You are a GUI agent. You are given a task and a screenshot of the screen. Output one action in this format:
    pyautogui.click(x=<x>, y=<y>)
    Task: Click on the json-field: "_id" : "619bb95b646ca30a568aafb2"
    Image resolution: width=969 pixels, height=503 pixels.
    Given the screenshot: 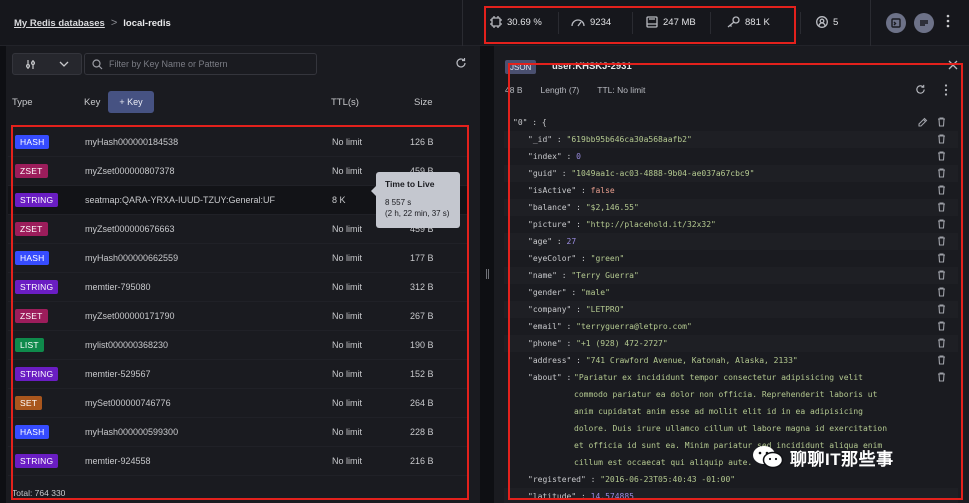 What is the action you would take?
    pyautogui.click(x=731, y=139)
    